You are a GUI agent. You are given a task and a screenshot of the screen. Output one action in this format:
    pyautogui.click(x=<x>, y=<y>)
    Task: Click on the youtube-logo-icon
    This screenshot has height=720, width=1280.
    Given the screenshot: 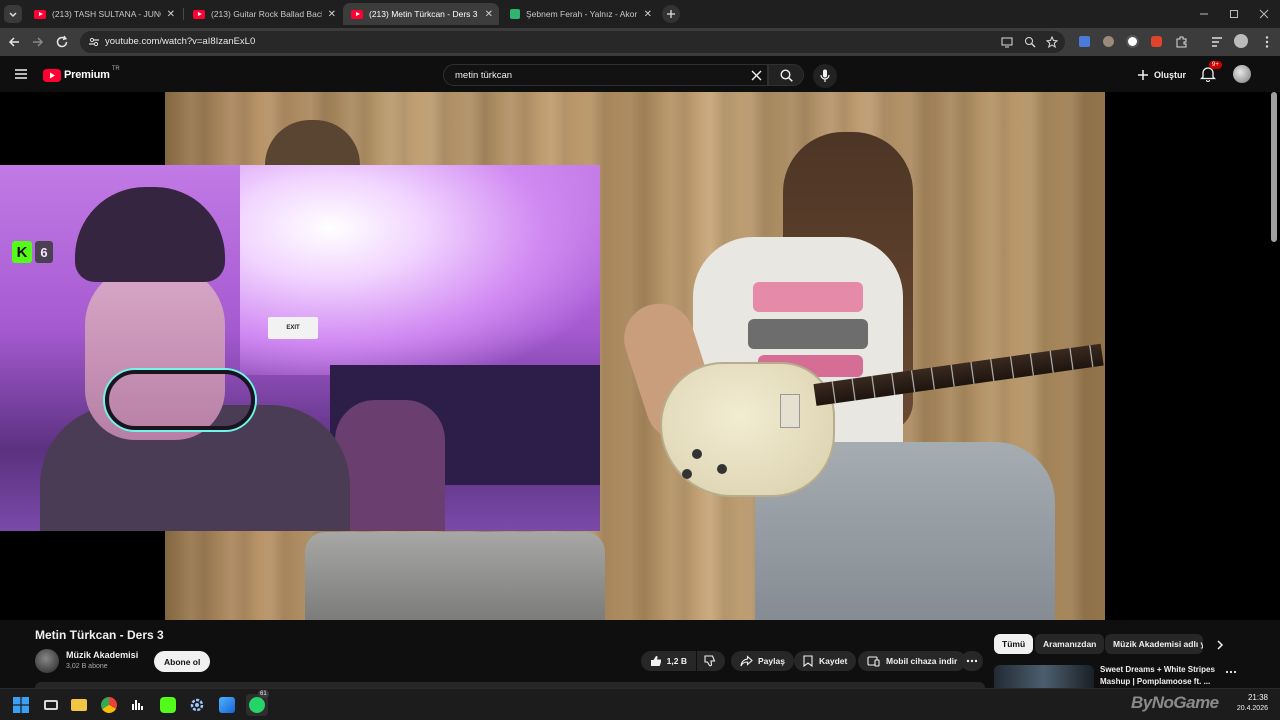 What is the action you would take?
    pyautogui.click(x=52, y=75)
    